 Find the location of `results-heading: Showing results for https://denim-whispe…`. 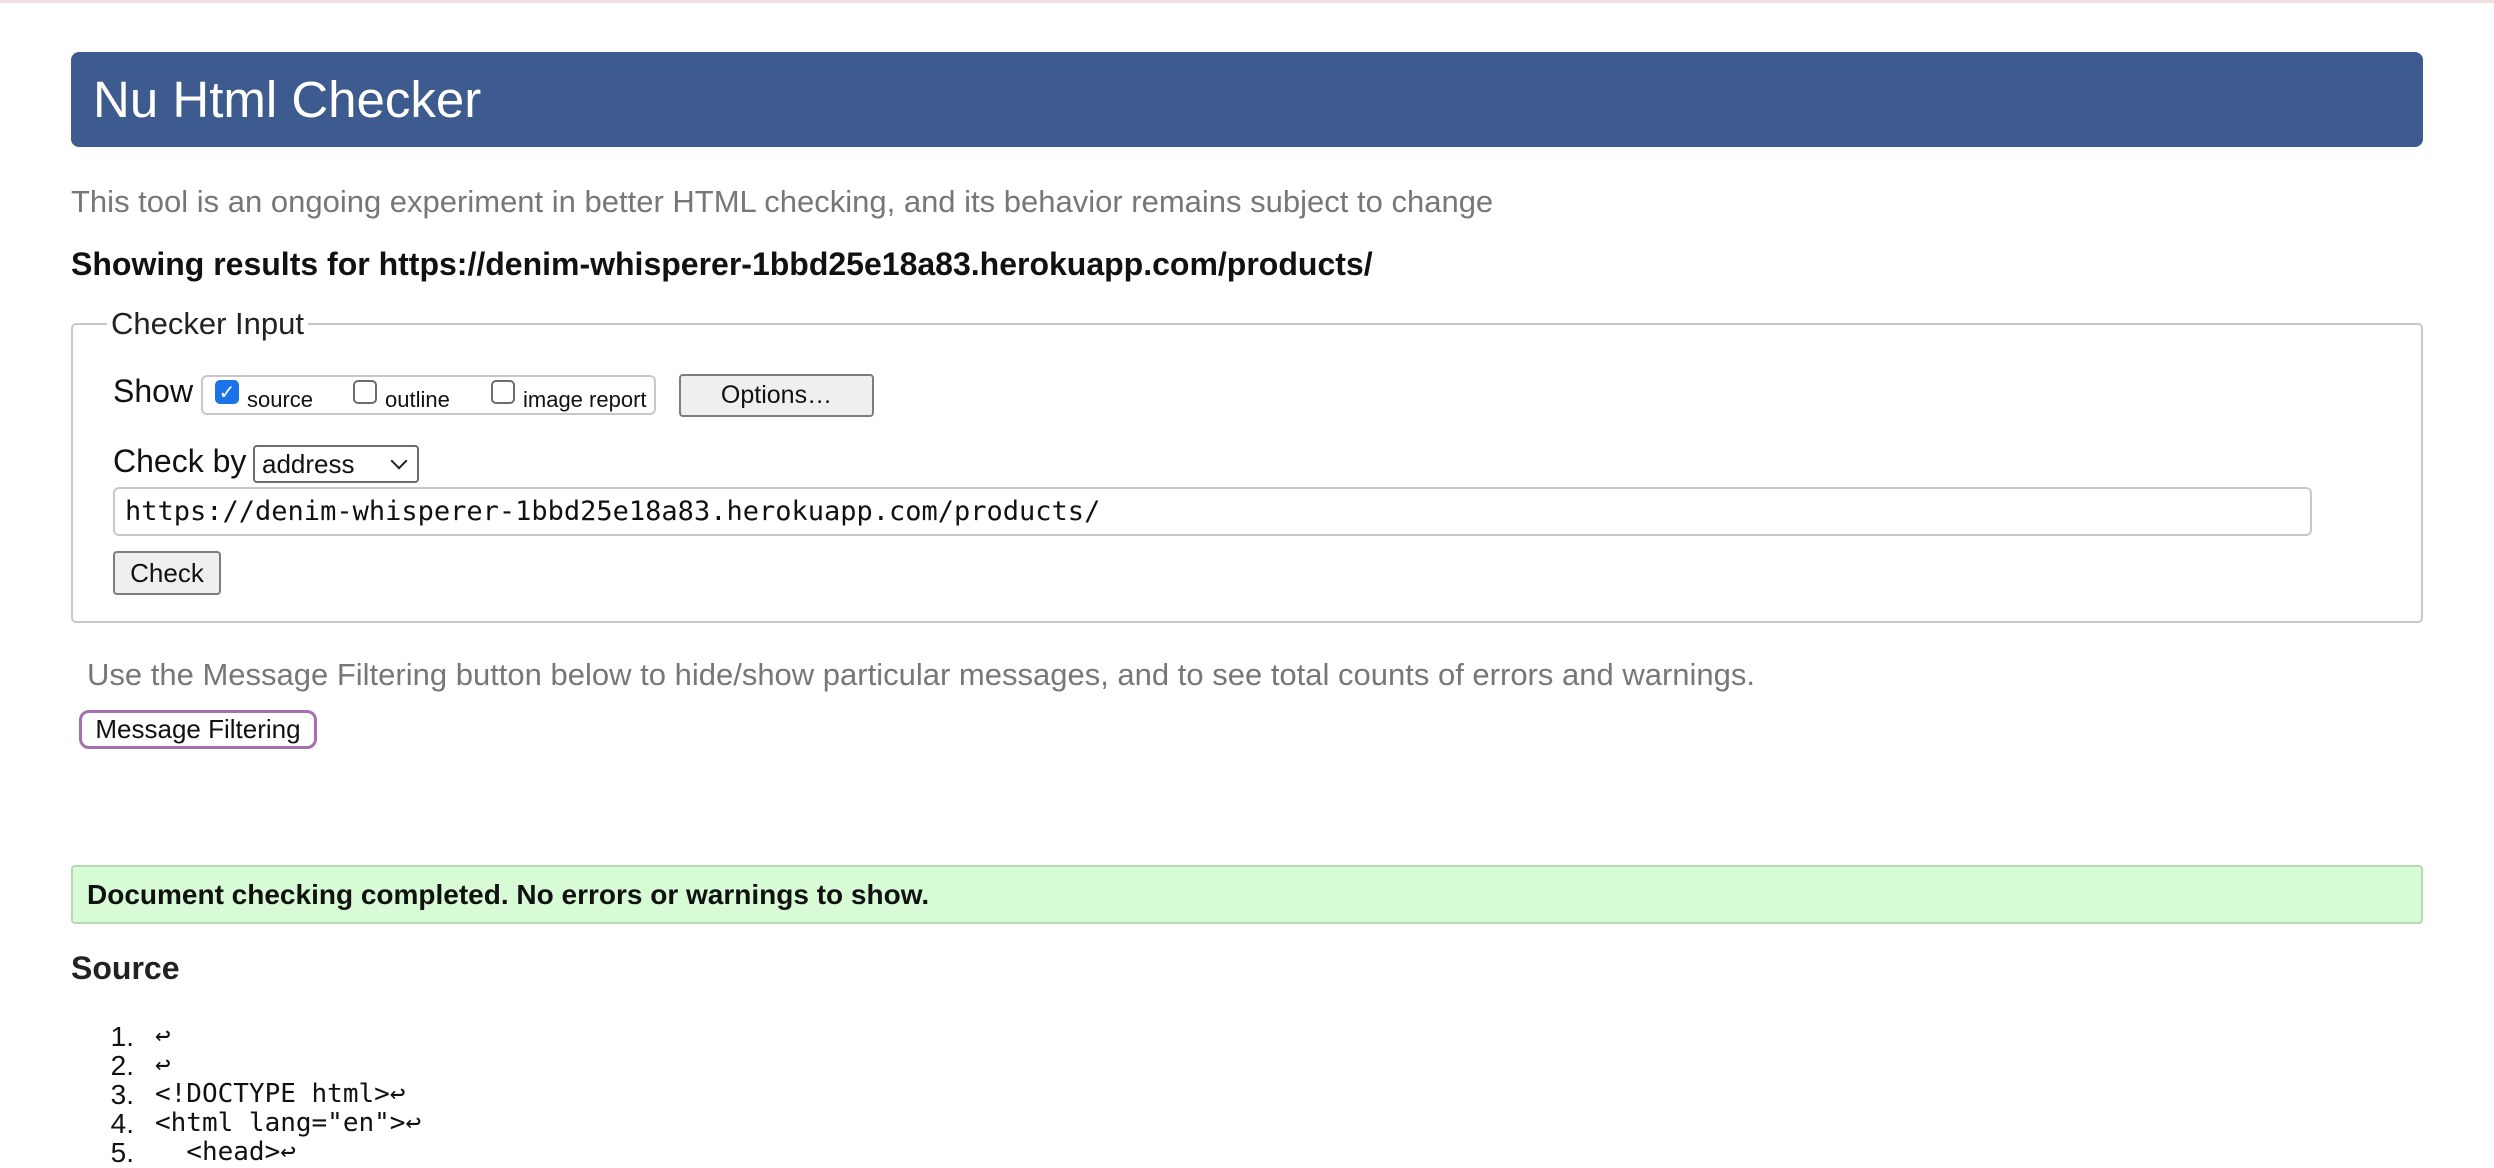

results-heading: Showing results for https://denim-whispe… is located at coordinates (722, 264).